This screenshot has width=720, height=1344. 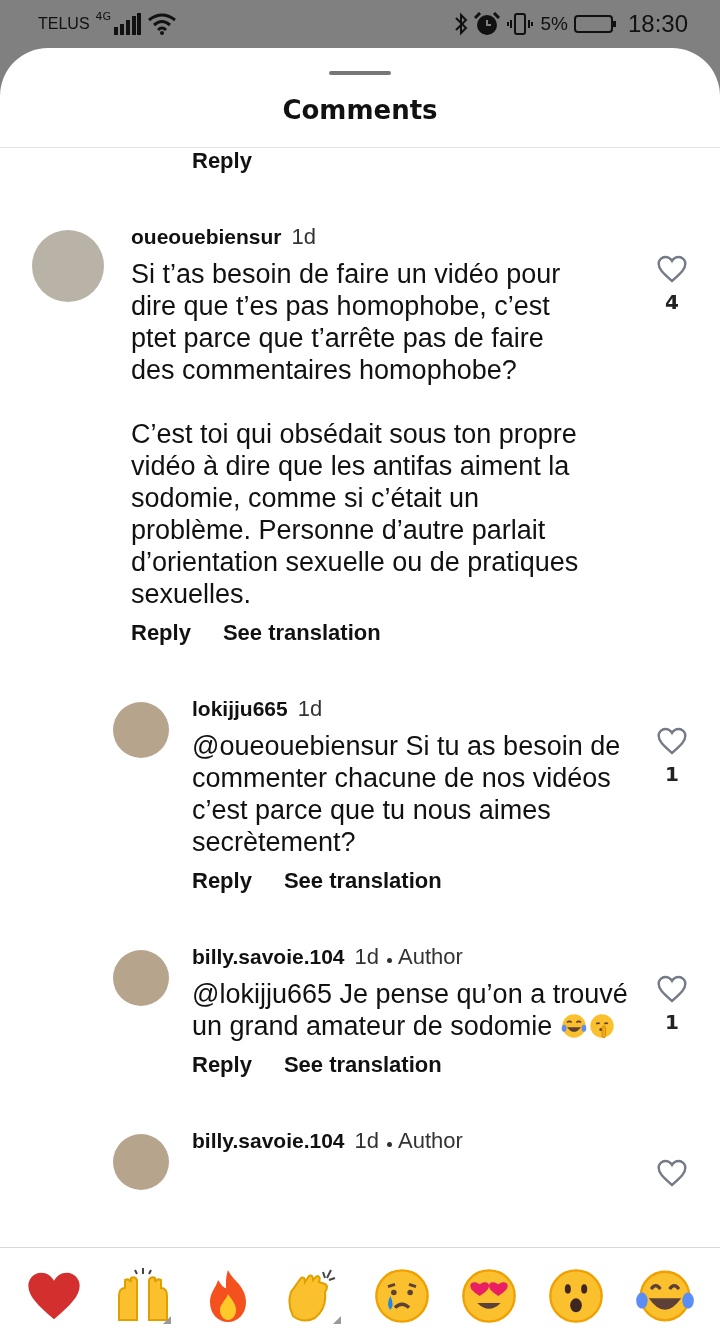 I want to click on network-type: 4G, so click(x=103, y=16).